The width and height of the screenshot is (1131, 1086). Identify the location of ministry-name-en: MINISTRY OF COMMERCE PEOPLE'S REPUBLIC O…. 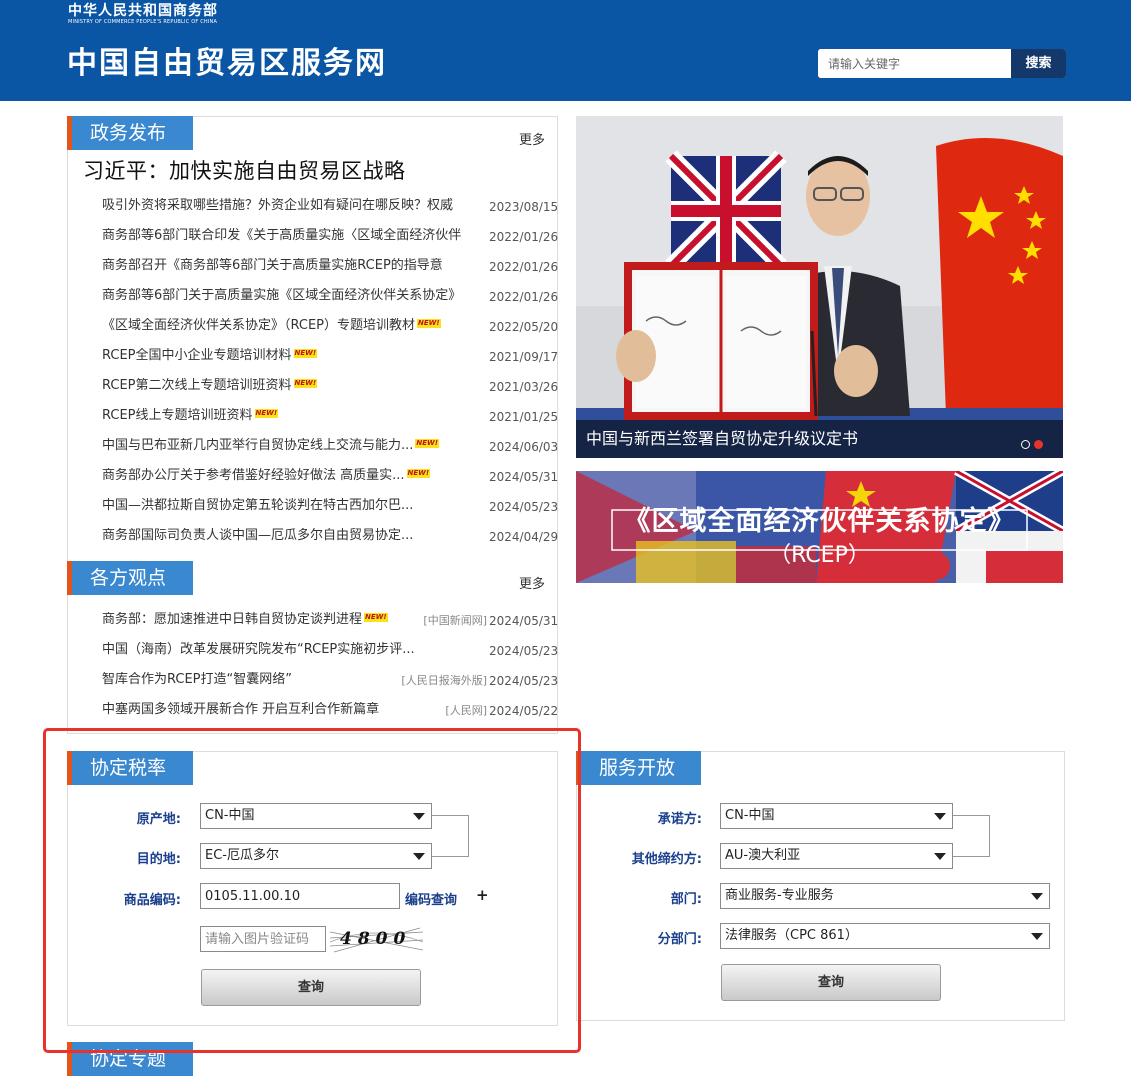
(143, 22).